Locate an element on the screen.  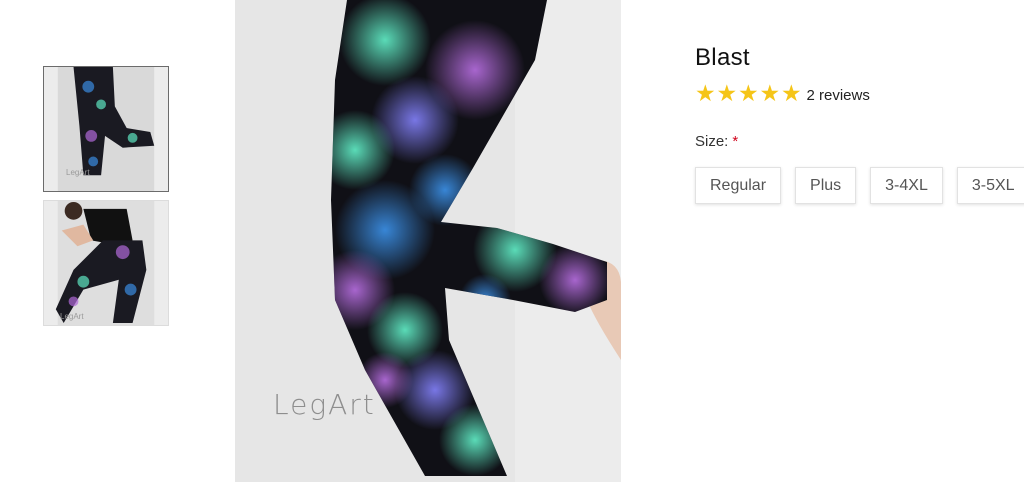
size-option-3-5xl: 3-5XL is located at coordinates (990, 185).